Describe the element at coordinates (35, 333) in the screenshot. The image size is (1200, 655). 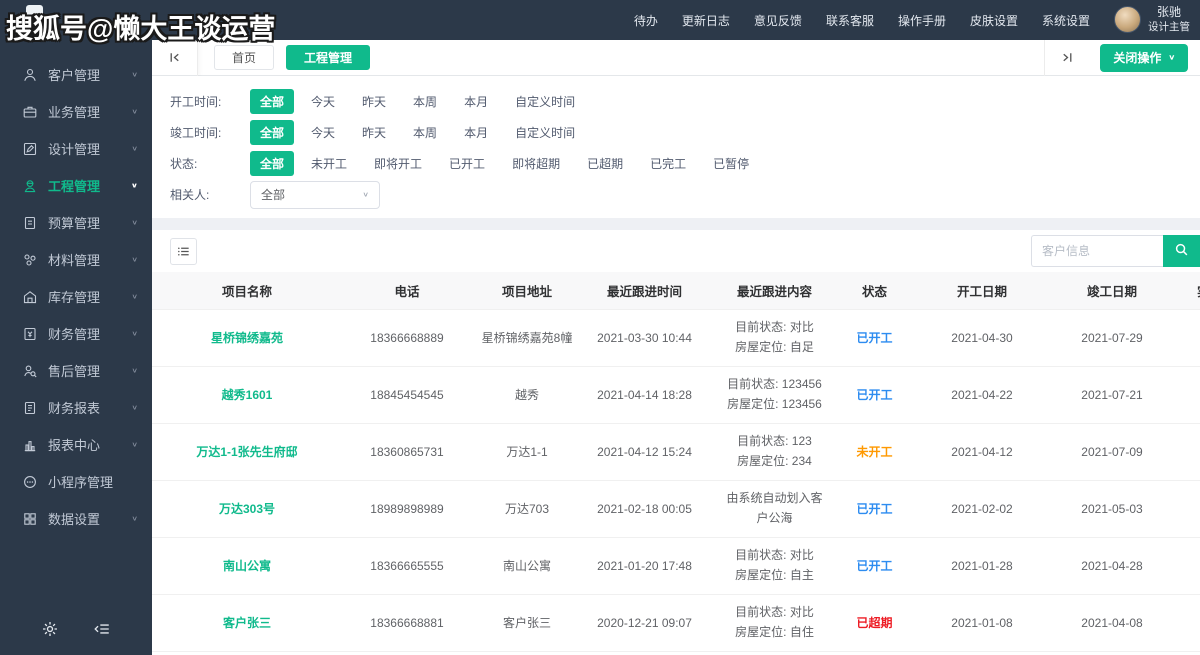
I see `finance-icon` at that location.